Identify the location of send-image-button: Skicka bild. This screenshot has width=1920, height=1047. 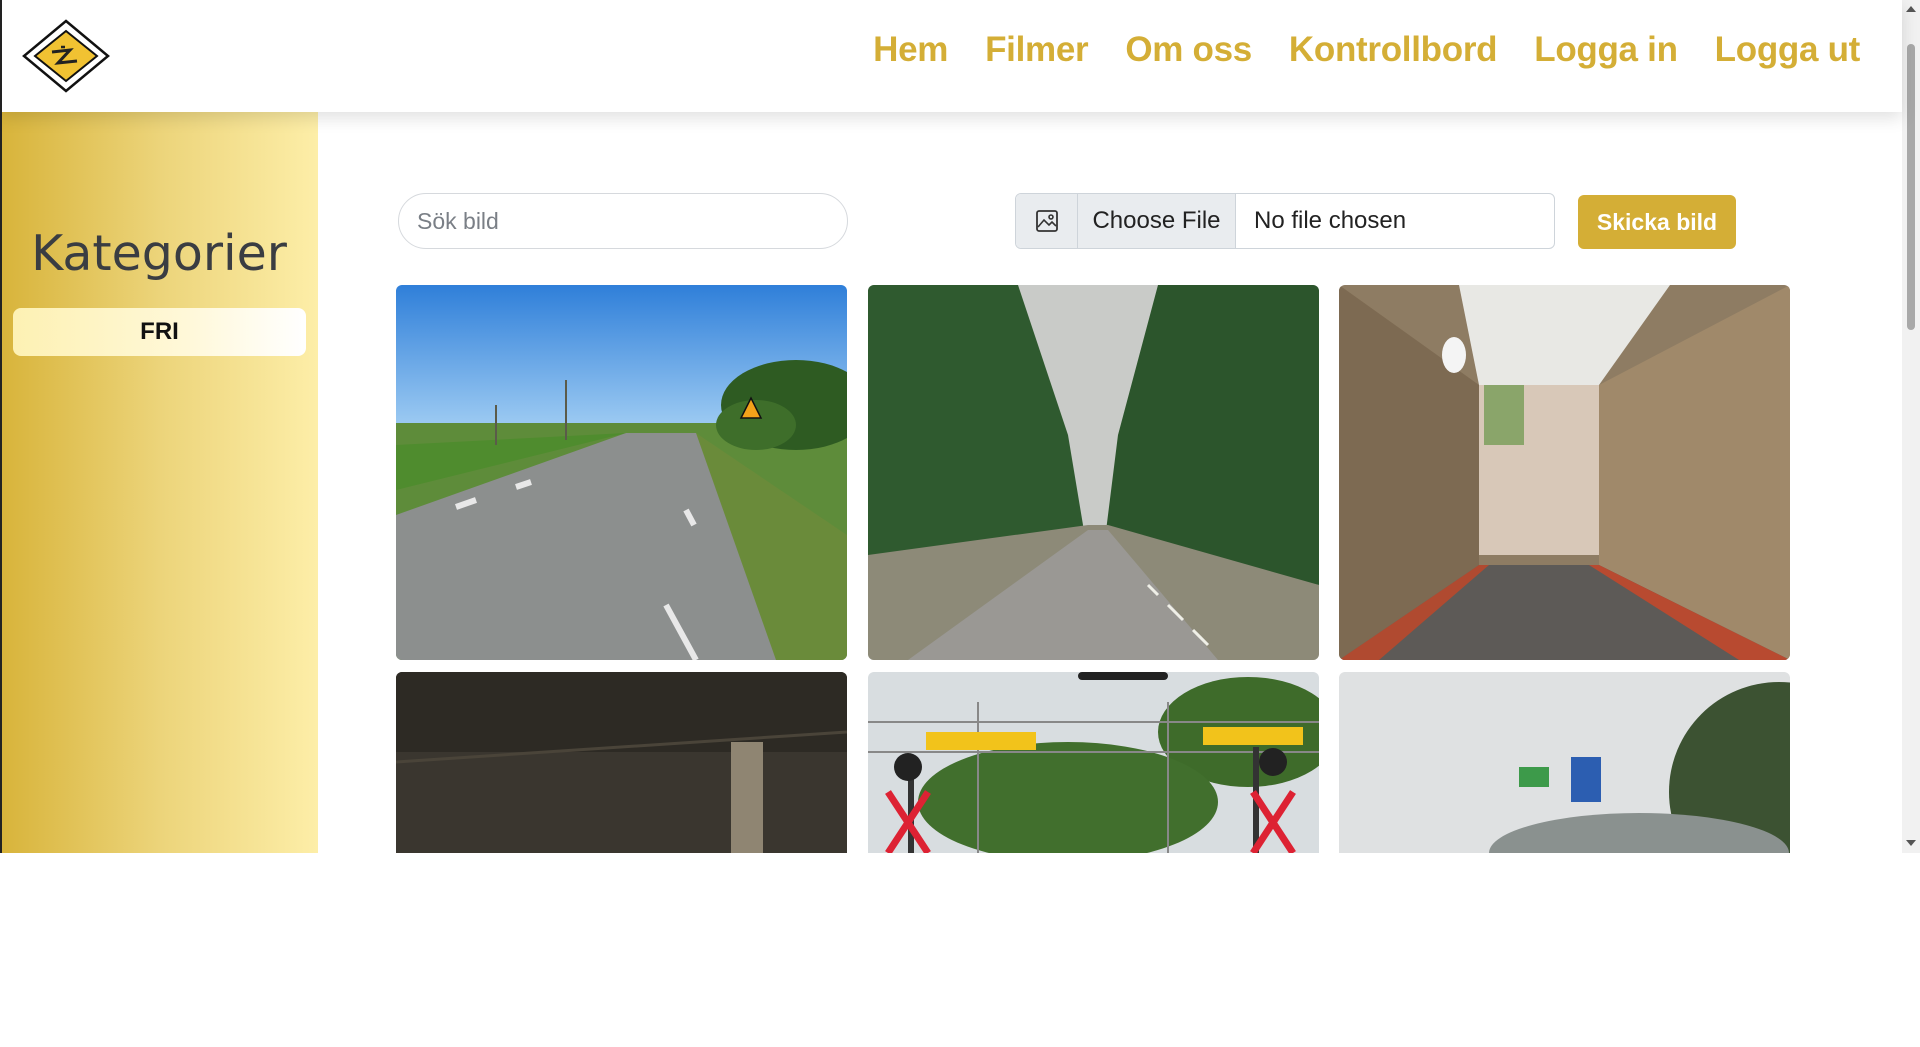
(1657, 222).